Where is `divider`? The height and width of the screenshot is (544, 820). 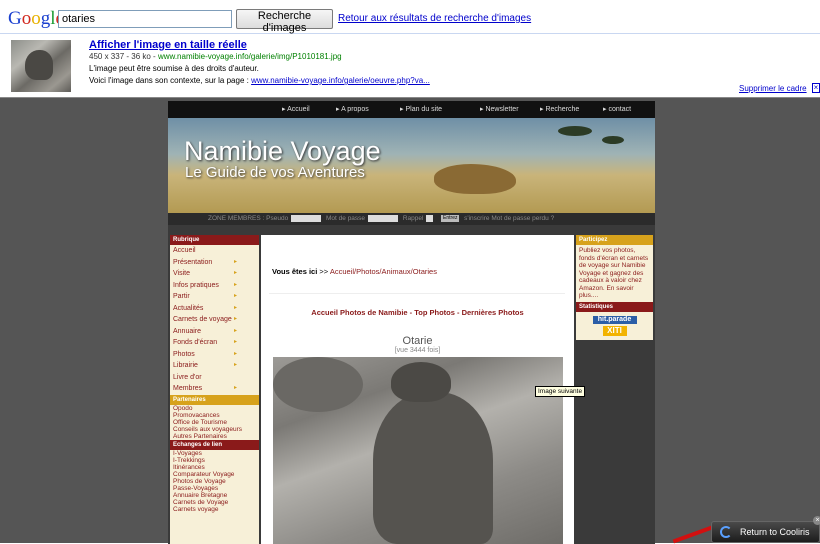
divider is located at coordinates (417, 293).